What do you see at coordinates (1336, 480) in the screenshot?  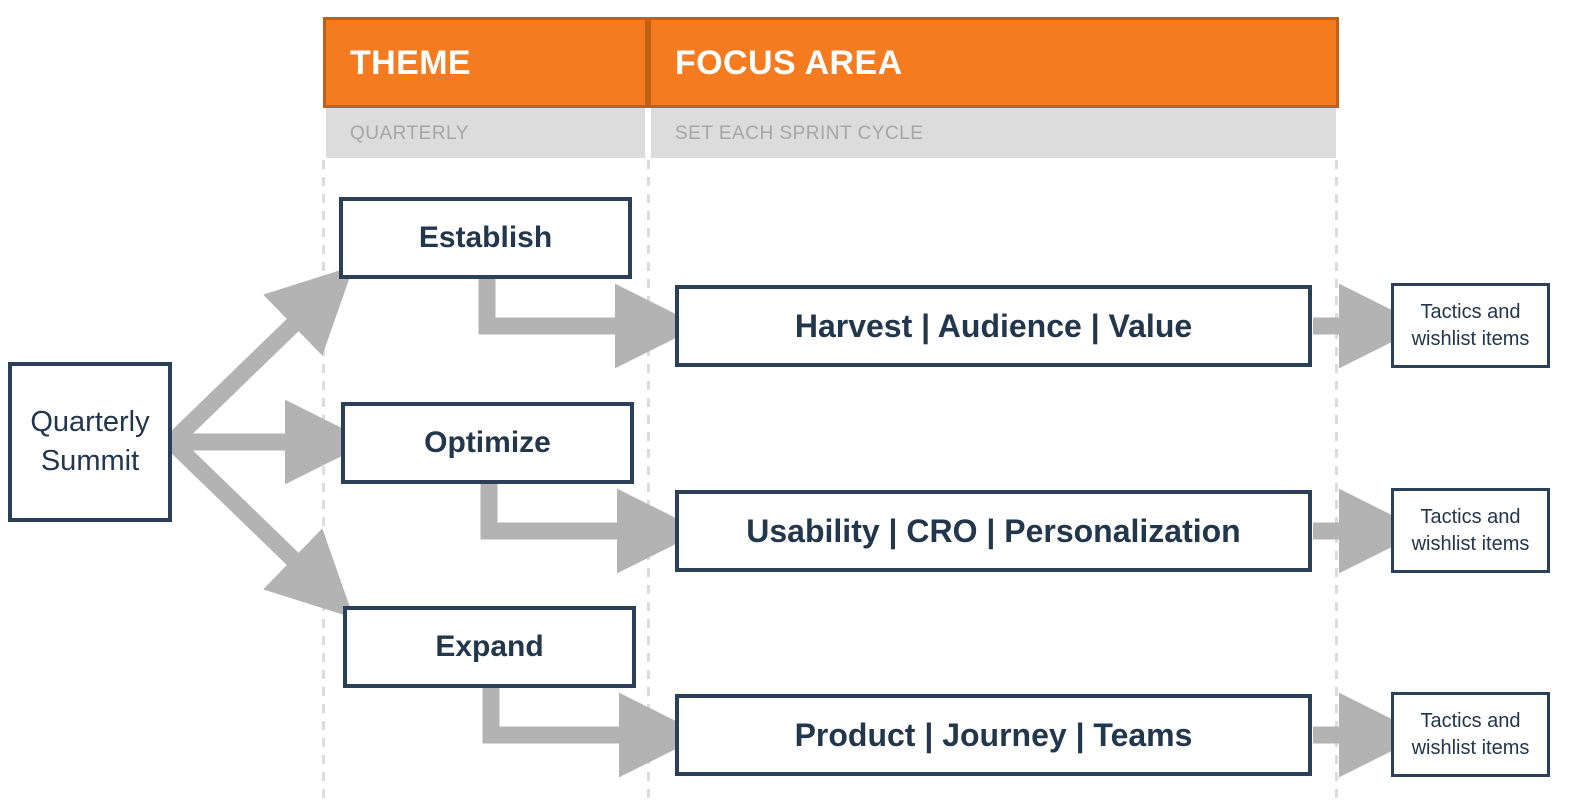 I see `column-guide-focus-right` at bounding box center [1336, 480].